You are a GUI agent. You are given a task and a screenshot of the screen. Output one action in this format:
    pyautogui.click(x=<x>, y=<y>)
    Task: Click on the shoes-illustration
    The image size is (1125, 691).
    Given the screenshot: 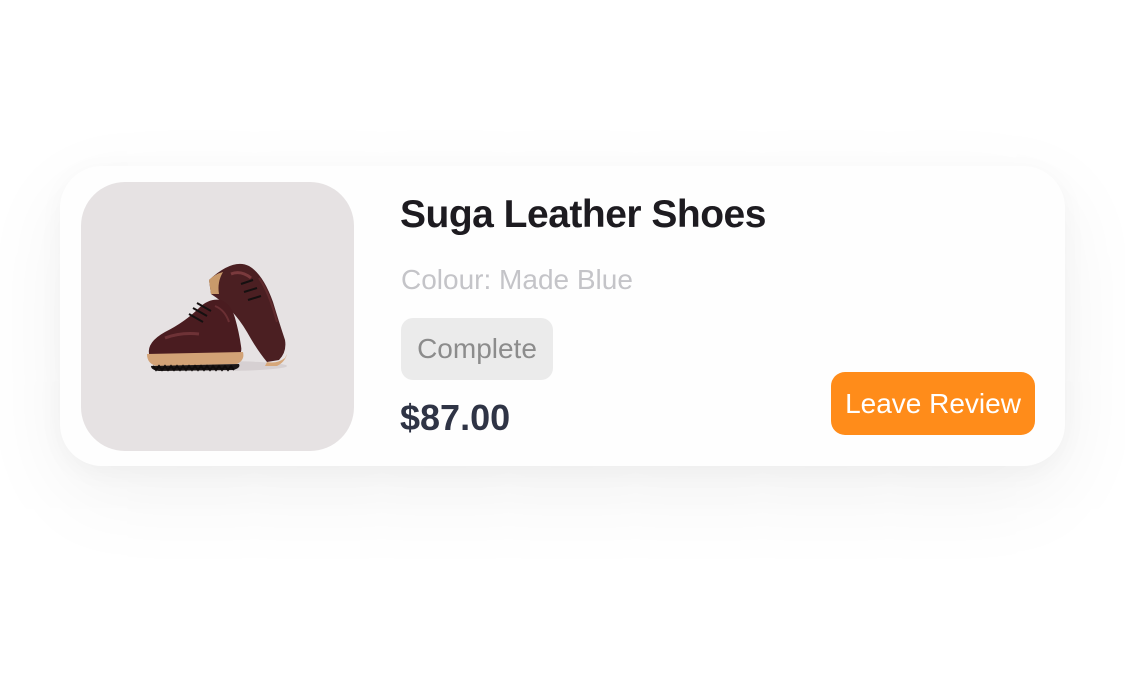 What is the action you would take?
    pyautogui.click(x=217, y=317)
    